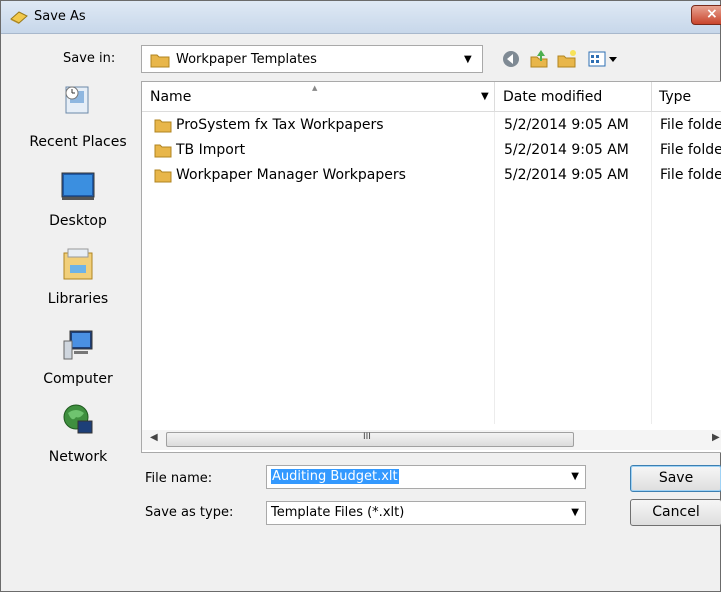 This screenshot has height=592, width=721. Describe the element at coordinates (78, 264) in the screenshot. I see `libraries-icon` at that location.